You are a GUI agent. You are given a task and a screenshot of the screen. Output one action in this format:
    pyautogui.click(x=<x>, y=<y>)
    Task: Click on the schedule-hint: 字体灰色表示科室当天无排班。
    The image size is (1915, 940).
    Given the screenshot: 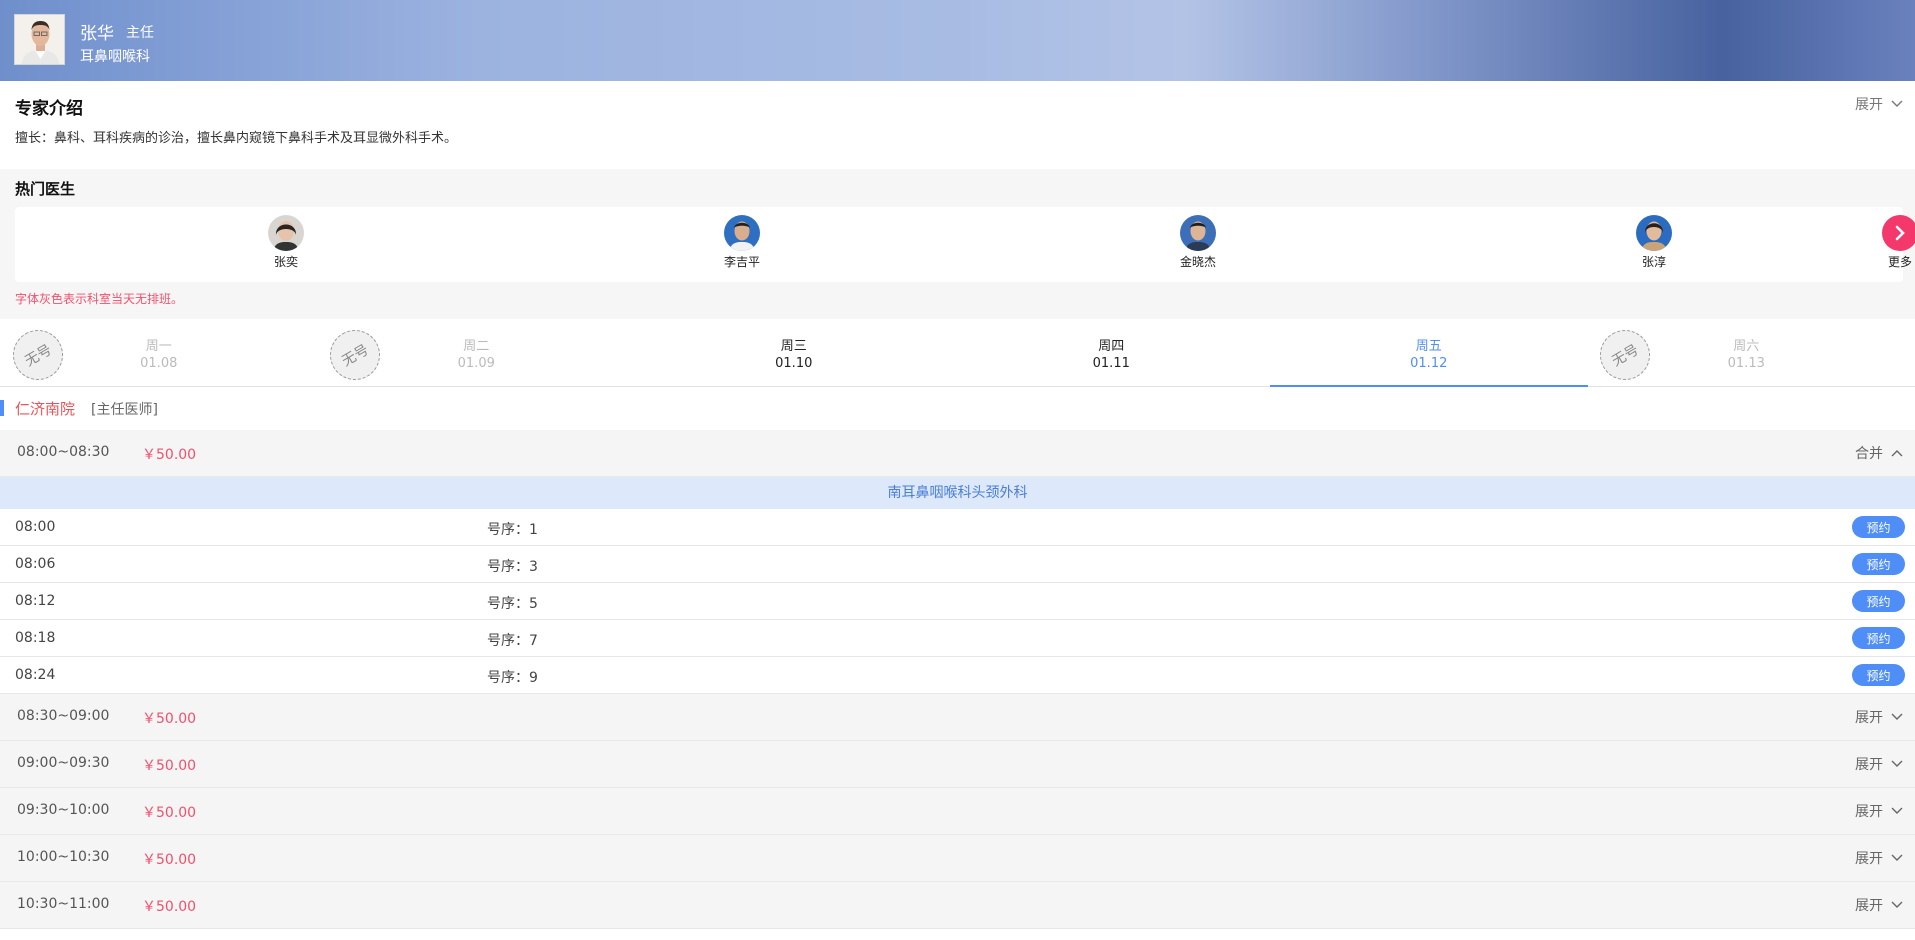 What is the action you would take?
    pyautogui.click(x=99, y=299)
    